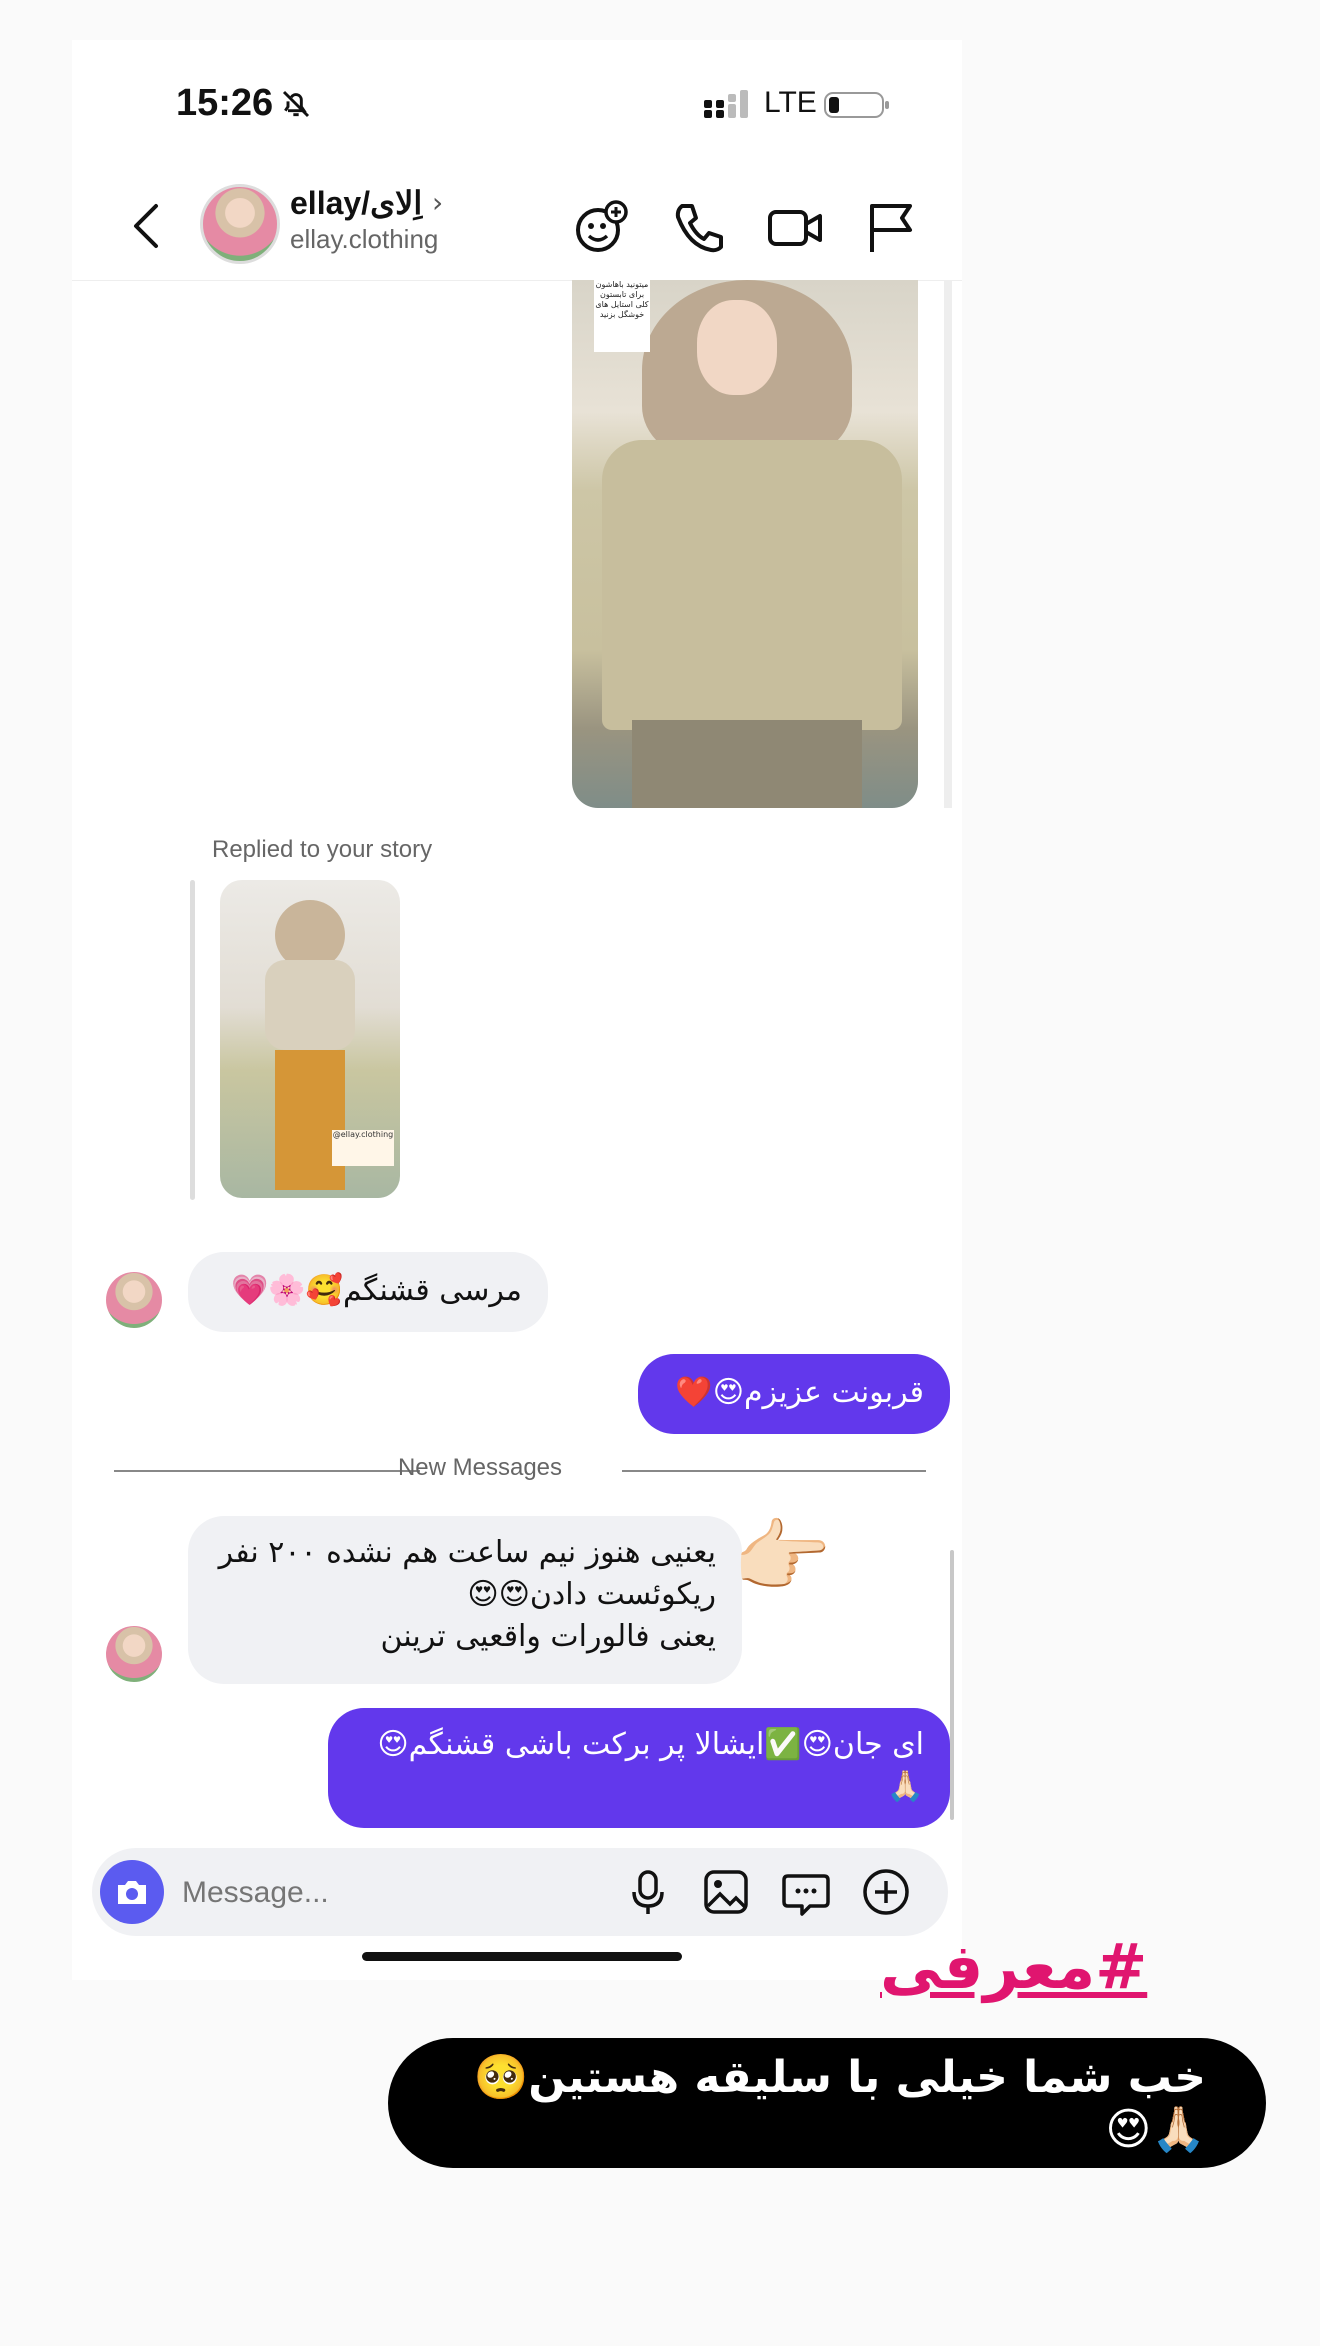 This screenshot has width=1320, height=2346. What do you see at coordinates (376, 1290) in the screenshot?
I see `message-text: مرسی قشنگم🥰🌸💗` at bounding box center [376, 1290].